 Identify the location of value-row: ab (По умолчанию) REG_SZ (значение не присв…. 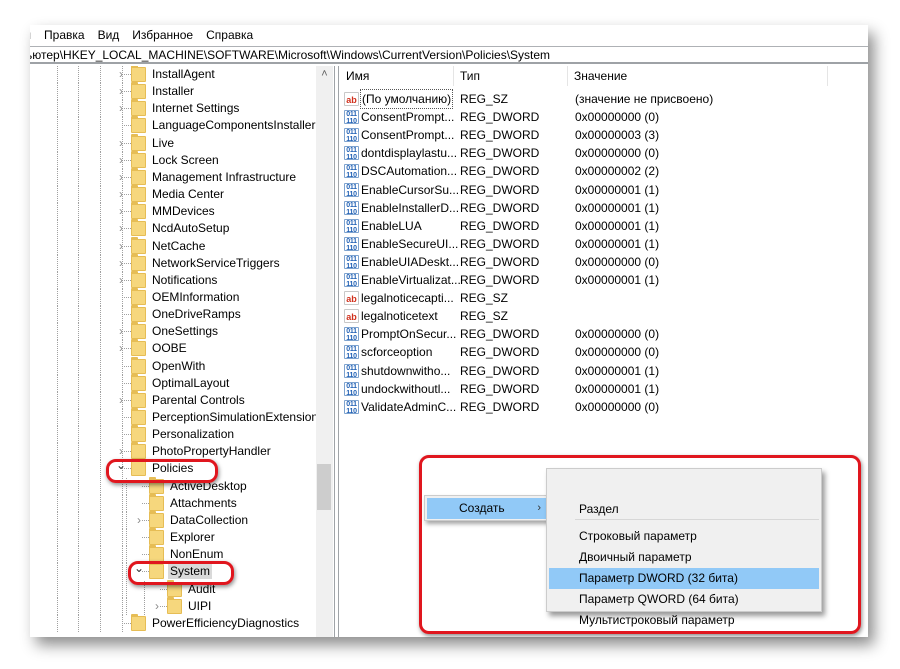
(604, 99).